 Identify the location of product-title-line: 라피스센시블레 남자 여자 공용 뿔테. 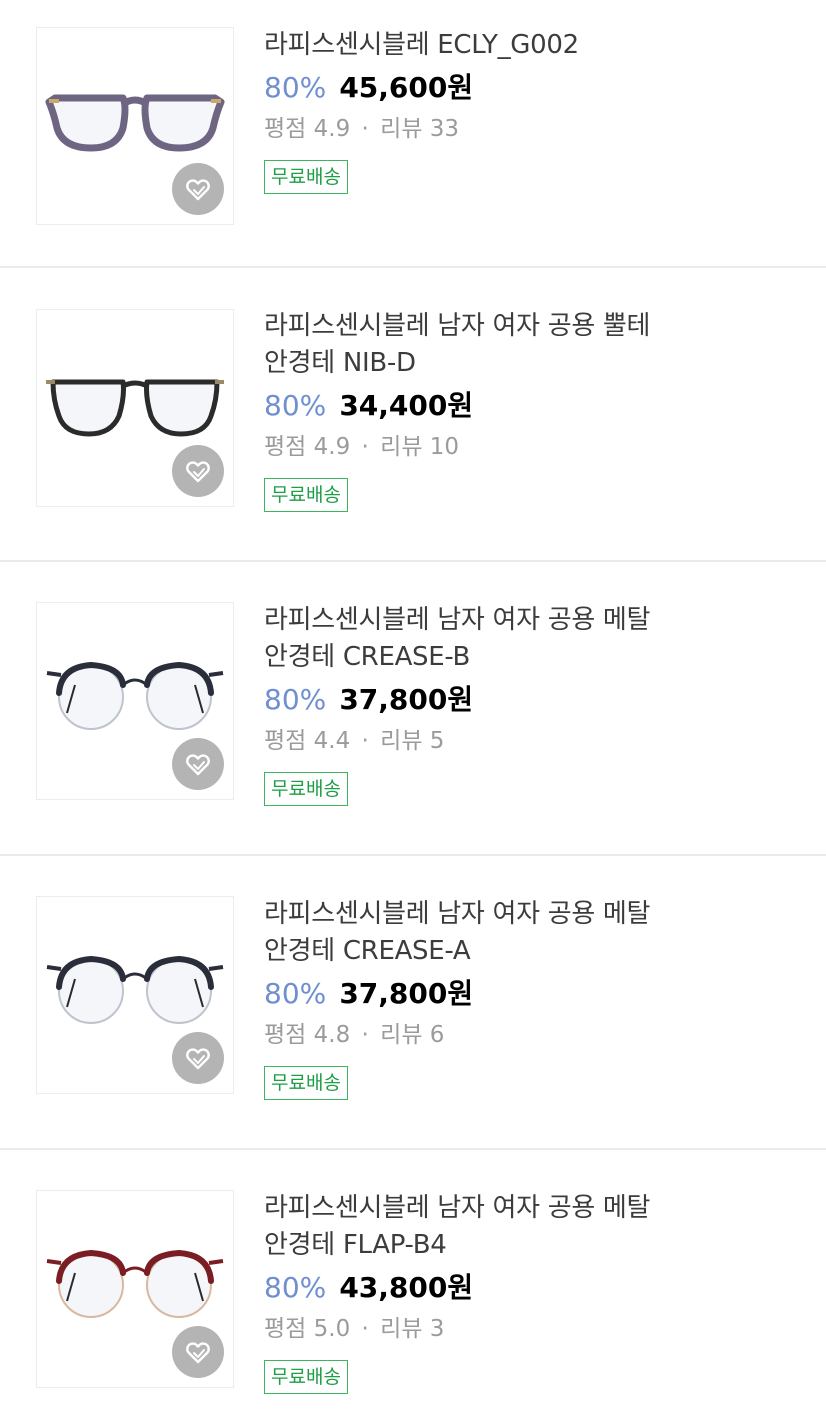
(457, 326).